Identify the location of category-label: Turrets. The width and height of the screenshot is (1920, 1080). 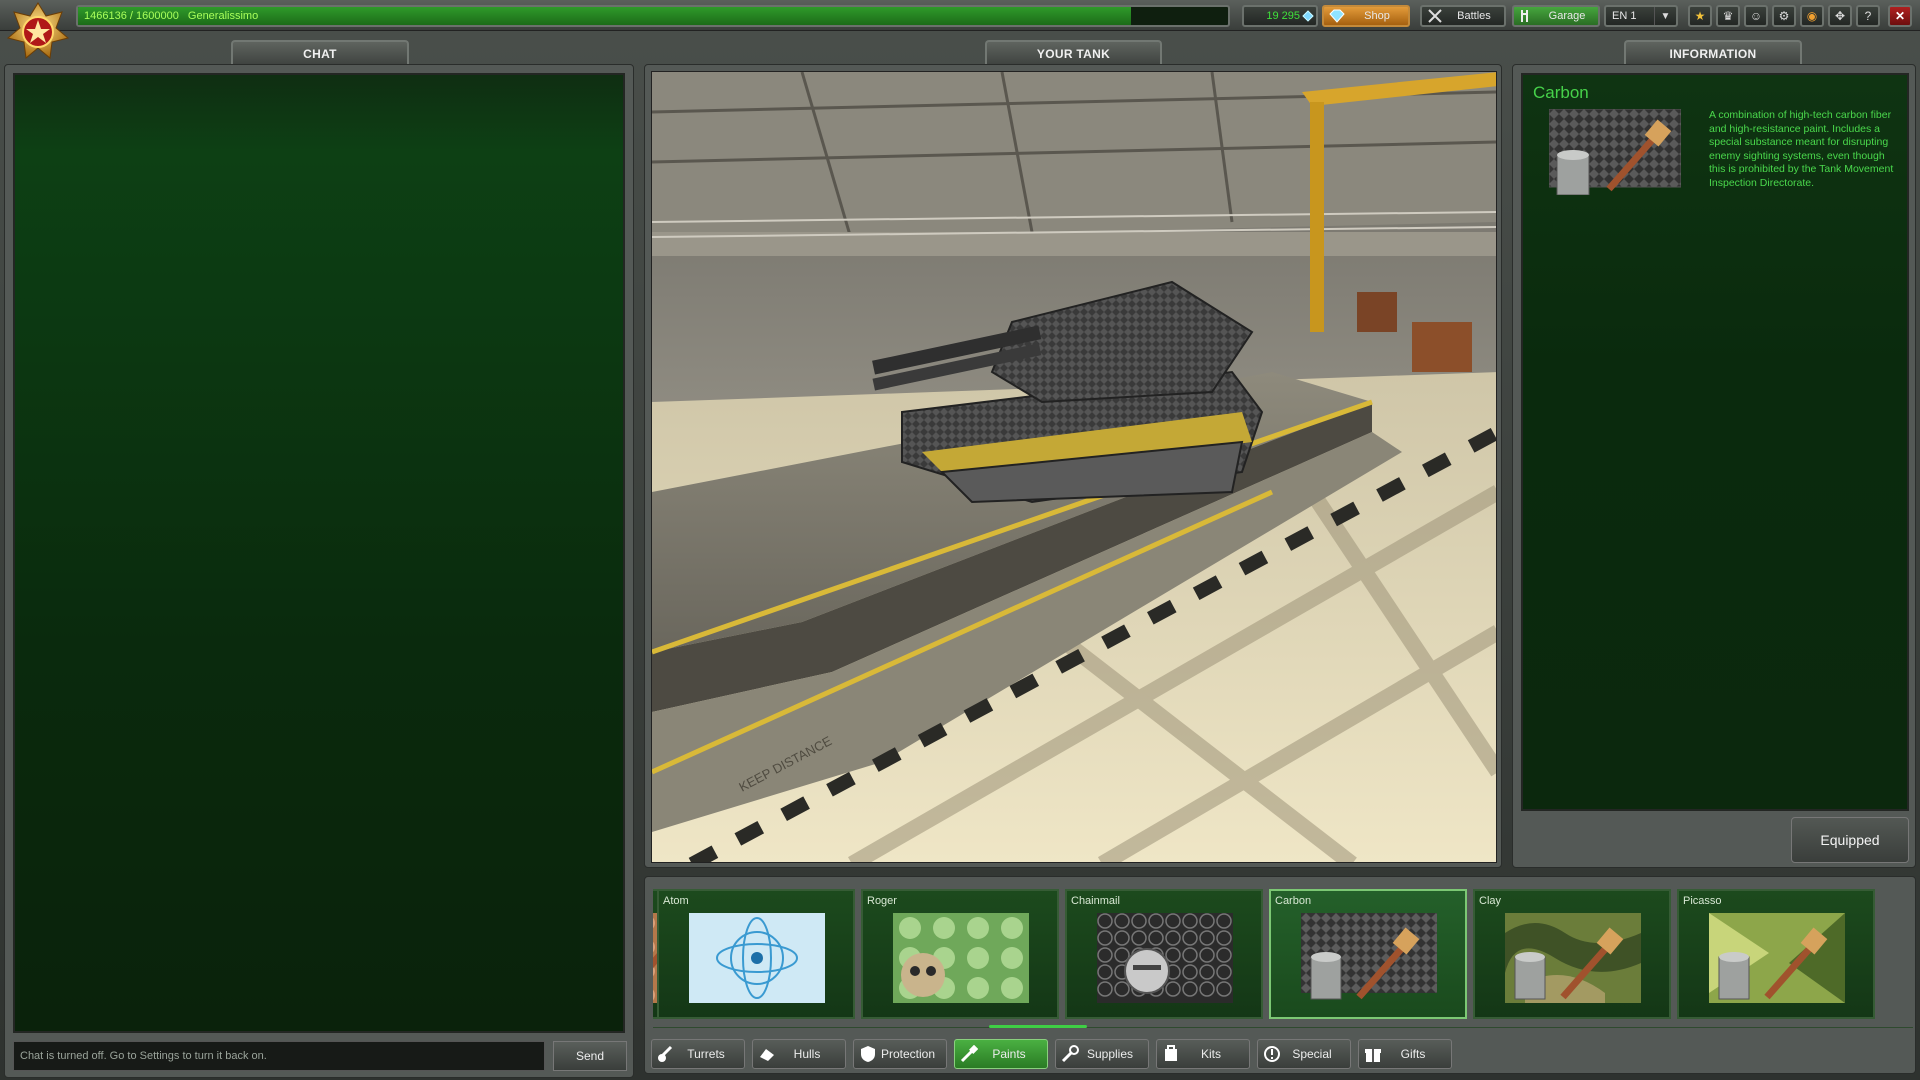
(706, 1054).